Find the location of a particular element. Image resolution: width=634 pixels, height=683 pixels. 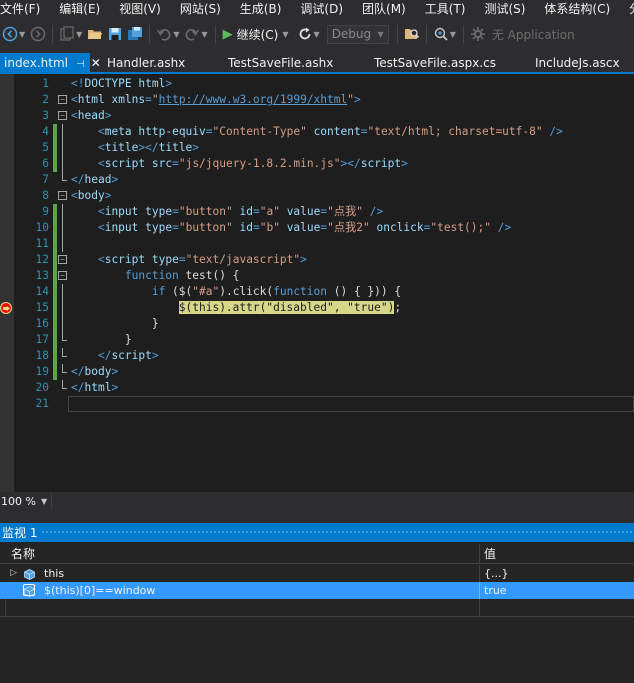

breakpoint-current-statement-icon is located at coordinates (6, 308).